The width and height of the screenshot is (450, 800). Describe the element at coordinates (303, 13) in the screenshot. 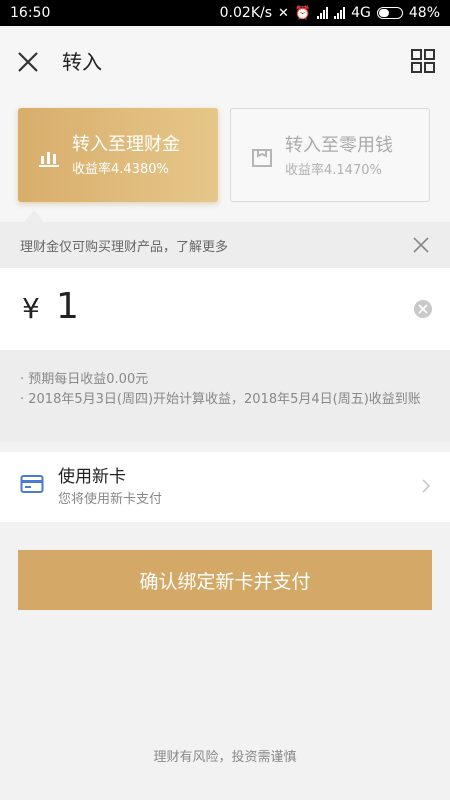

I see `alarm-icon: ⏰` at that location.